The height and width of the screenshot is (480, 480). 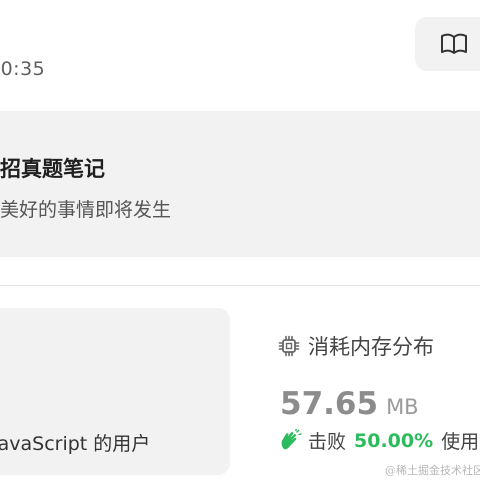 I want to click on memory-unit: MB, so click(x=402, y=407).